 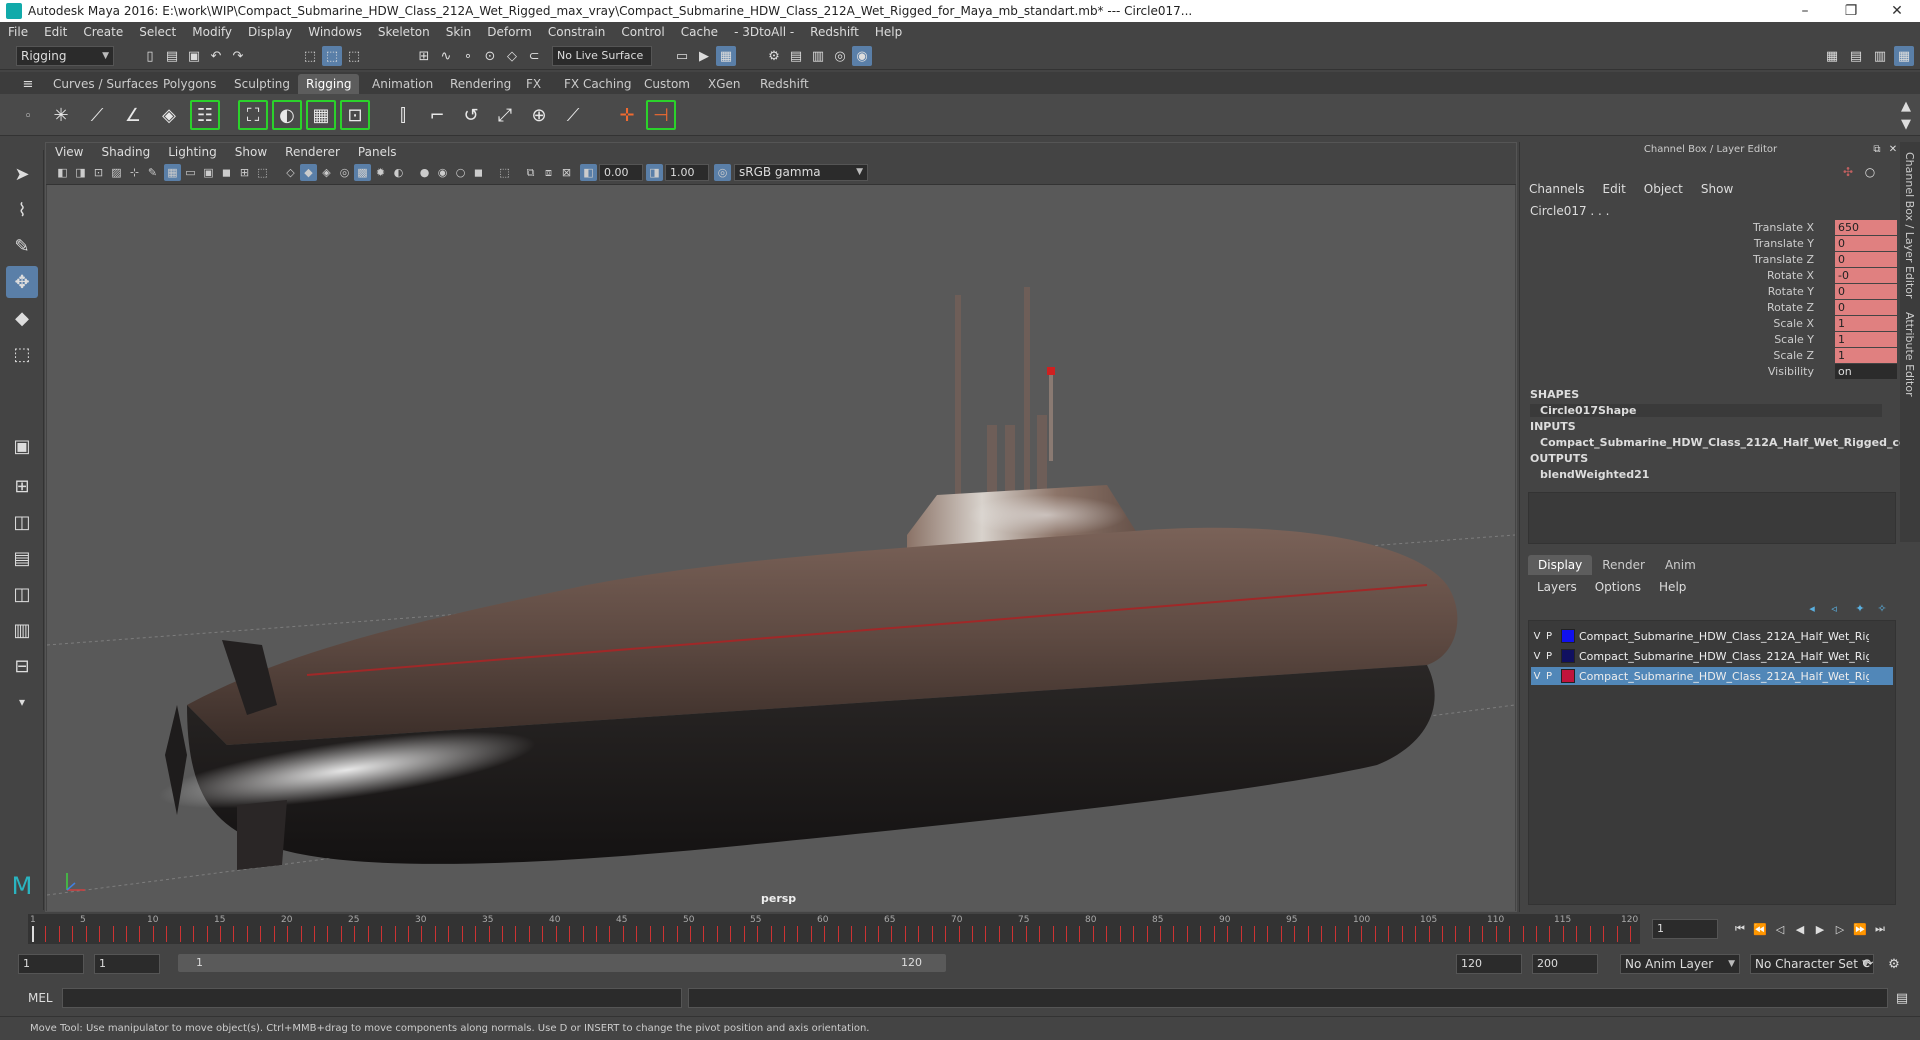 I want to click on image-plane-icon: ▨, so click(x=116, y=172).